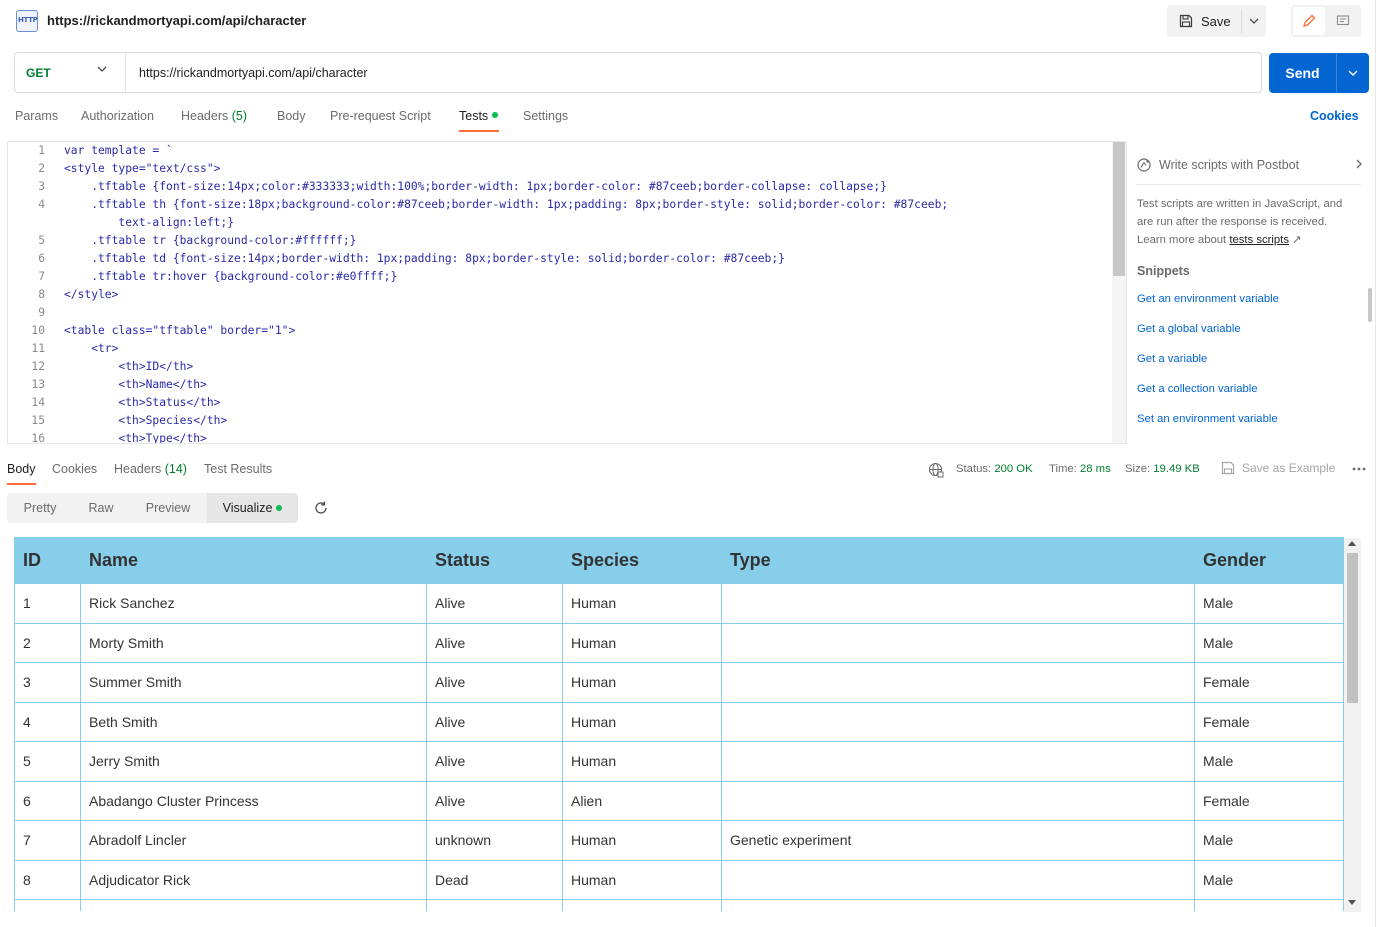 Image resolution: width=1379 pixels, height=927 pixels. Describe the element at coordinates (1119, 209) in the screenshot. I see `editor-scrollbar-thumb` at that location.